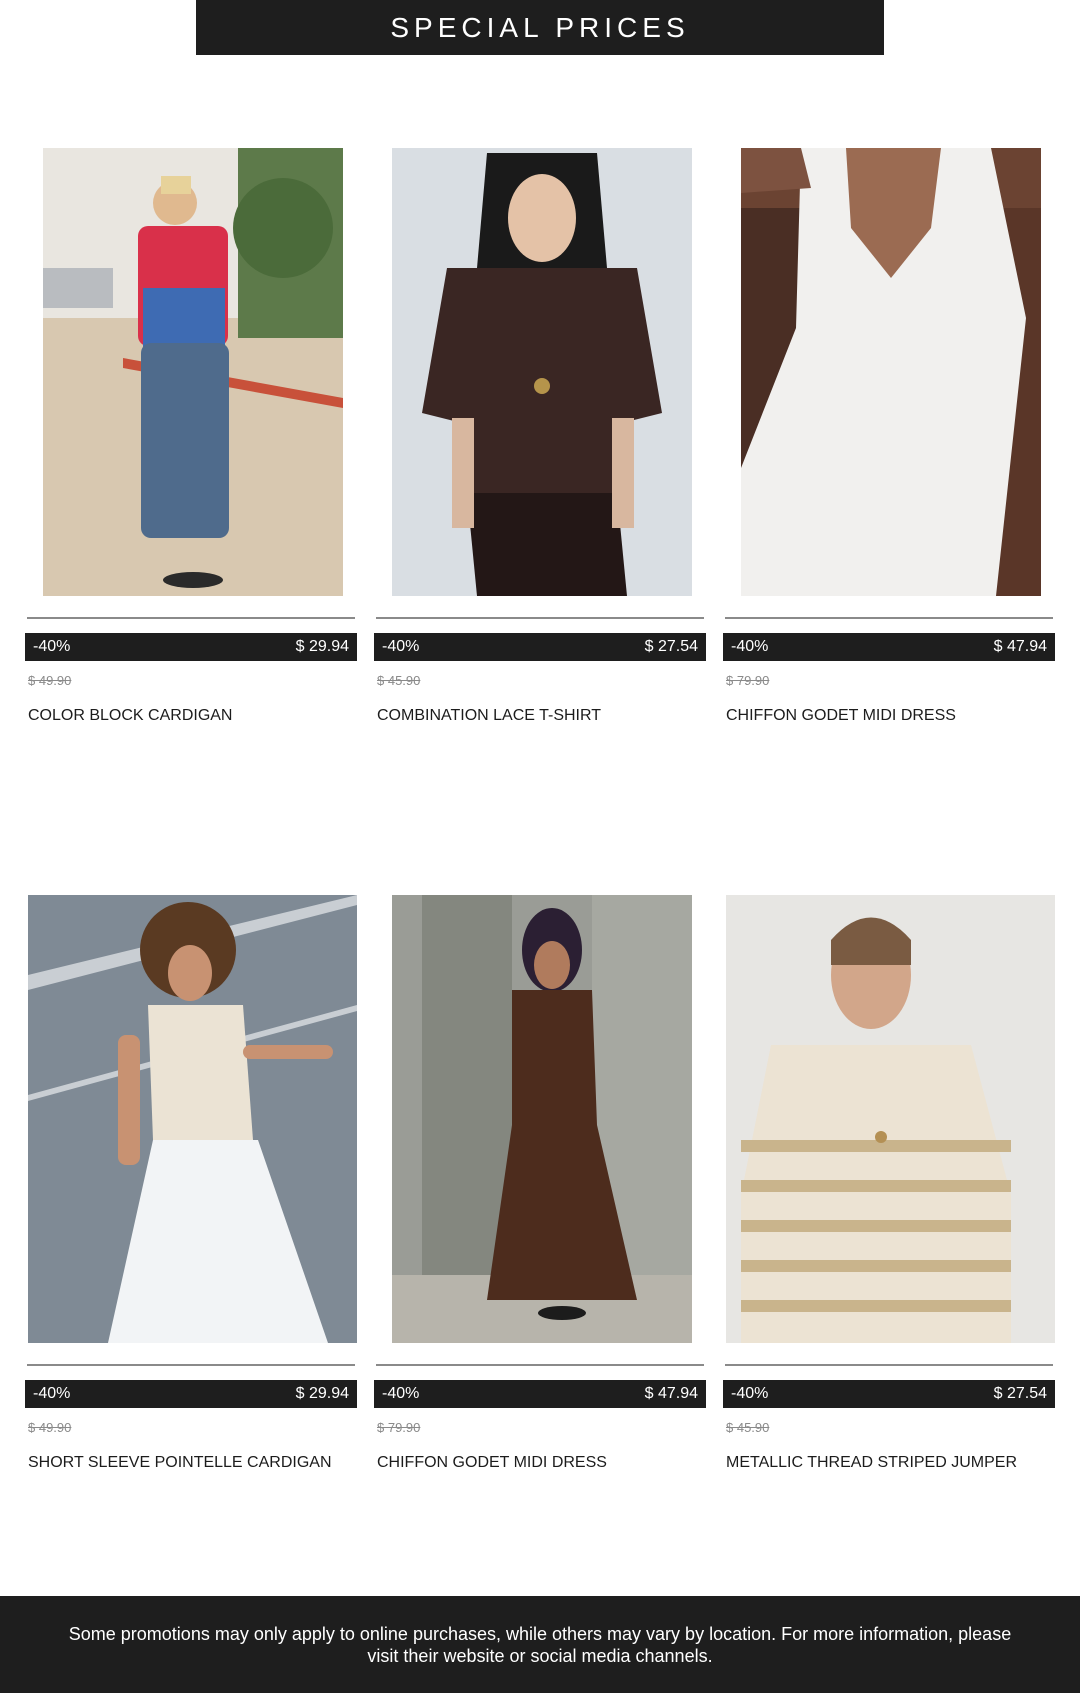 This screenshot has width=1080, height=1693. I want to click on product-name: COLOR BLOCK CARDIGAN, so click(130, 716).